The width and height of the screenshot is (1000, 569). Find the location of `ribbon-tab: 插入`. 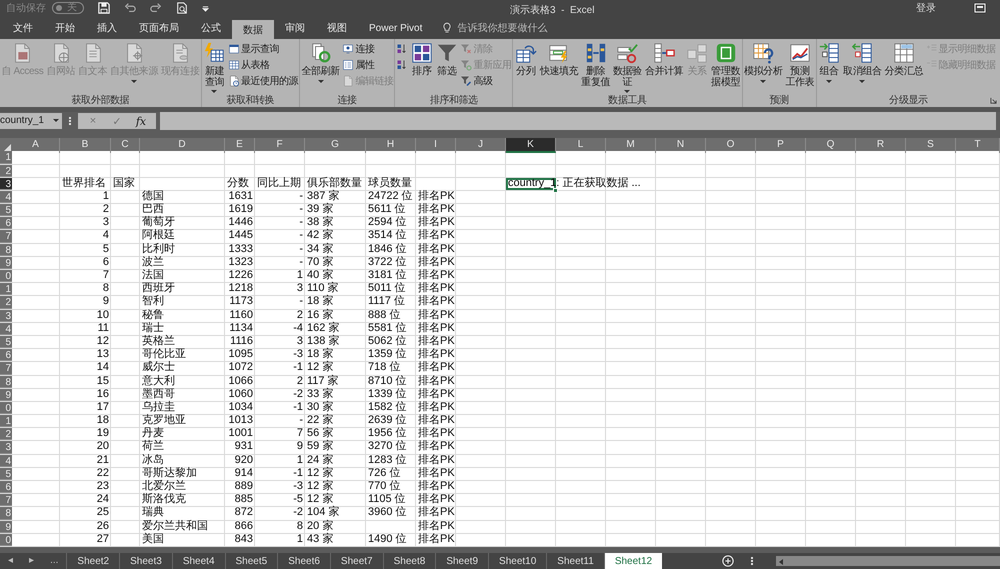

ribbon-tab: 插入 is located at coordinates (107, 28).